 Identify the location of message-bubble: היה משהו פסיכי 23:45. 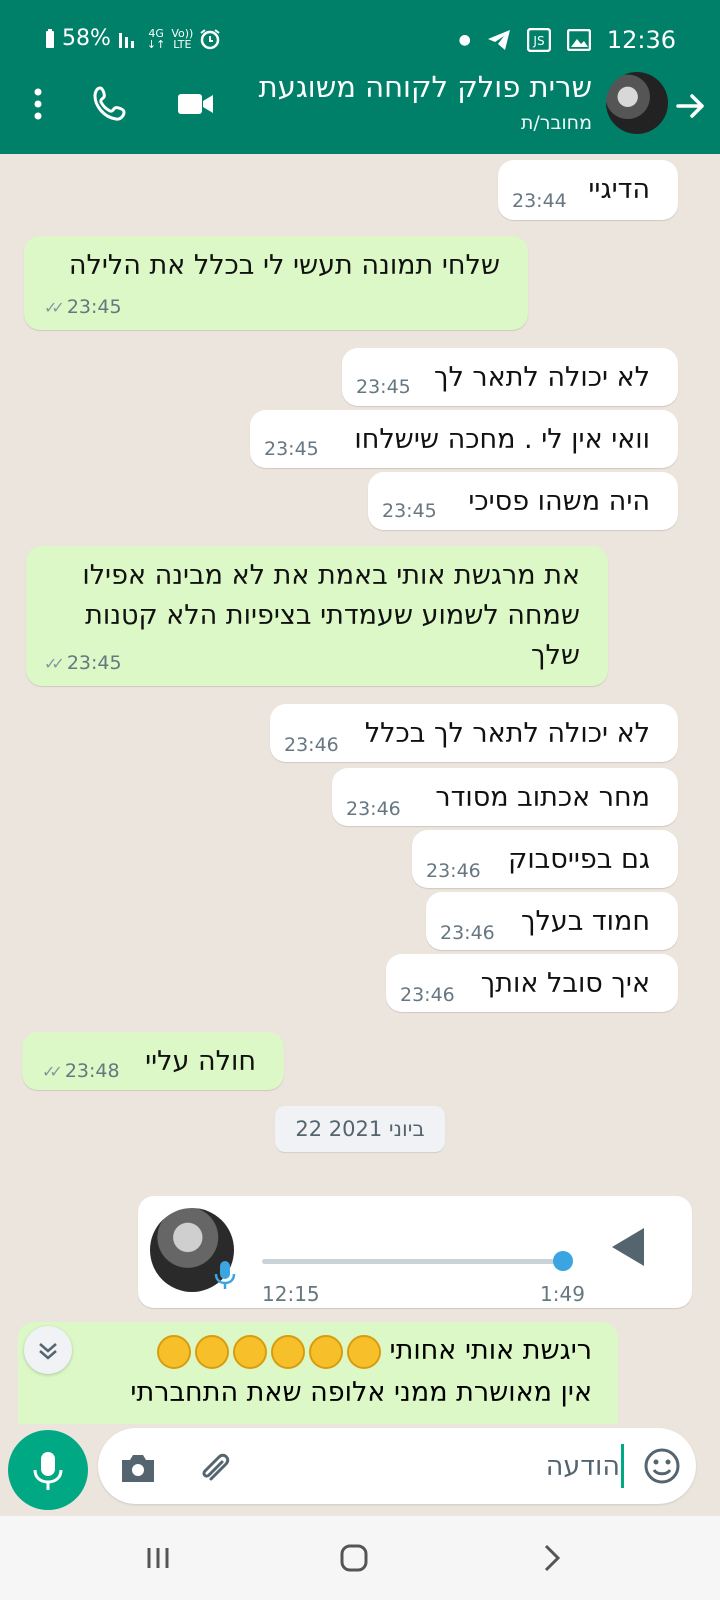
(523, 501).